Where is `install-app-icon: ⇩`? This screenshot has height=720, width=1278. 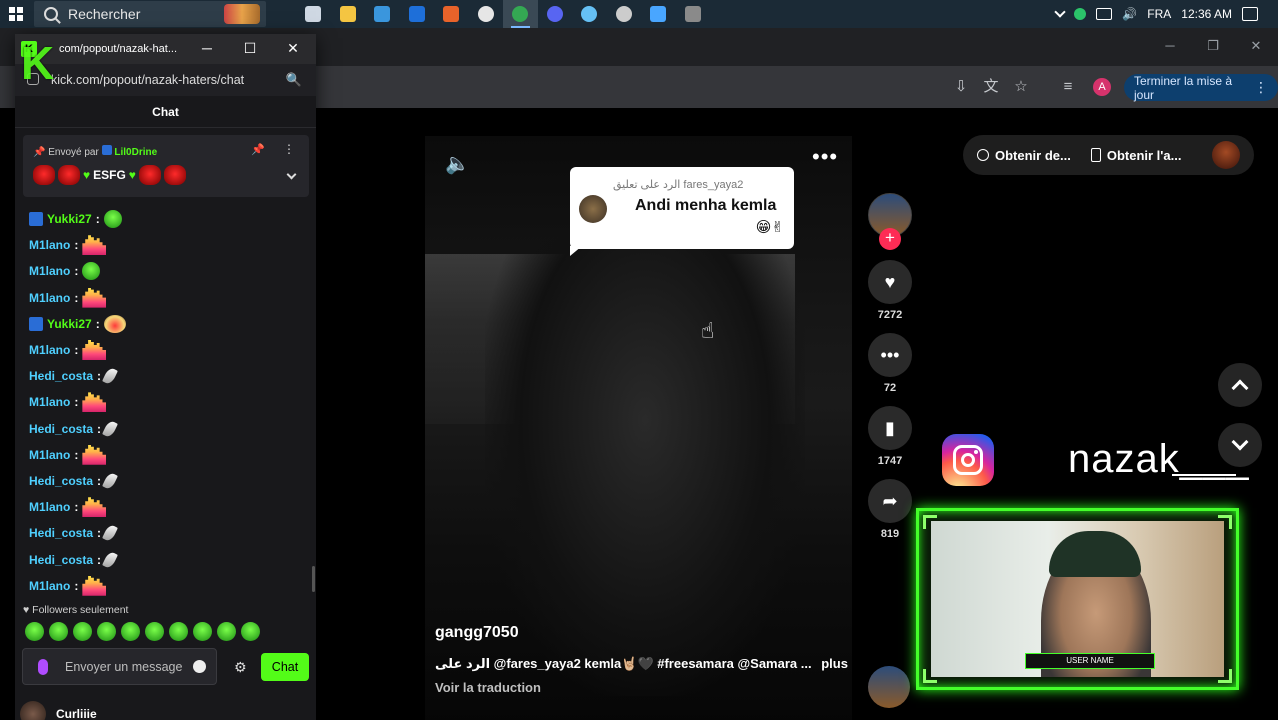
install-app-icon: ⇩ is located at coordinates (961, 87).